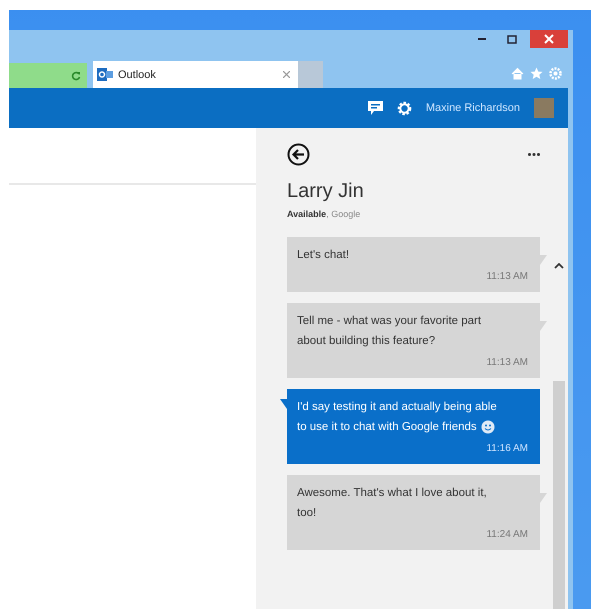  What do you see at coordinates (392, 503) in the screenshot?
I see `message-text: Awesome. That's what I love about it, too!` at bounding box center [392, 503].